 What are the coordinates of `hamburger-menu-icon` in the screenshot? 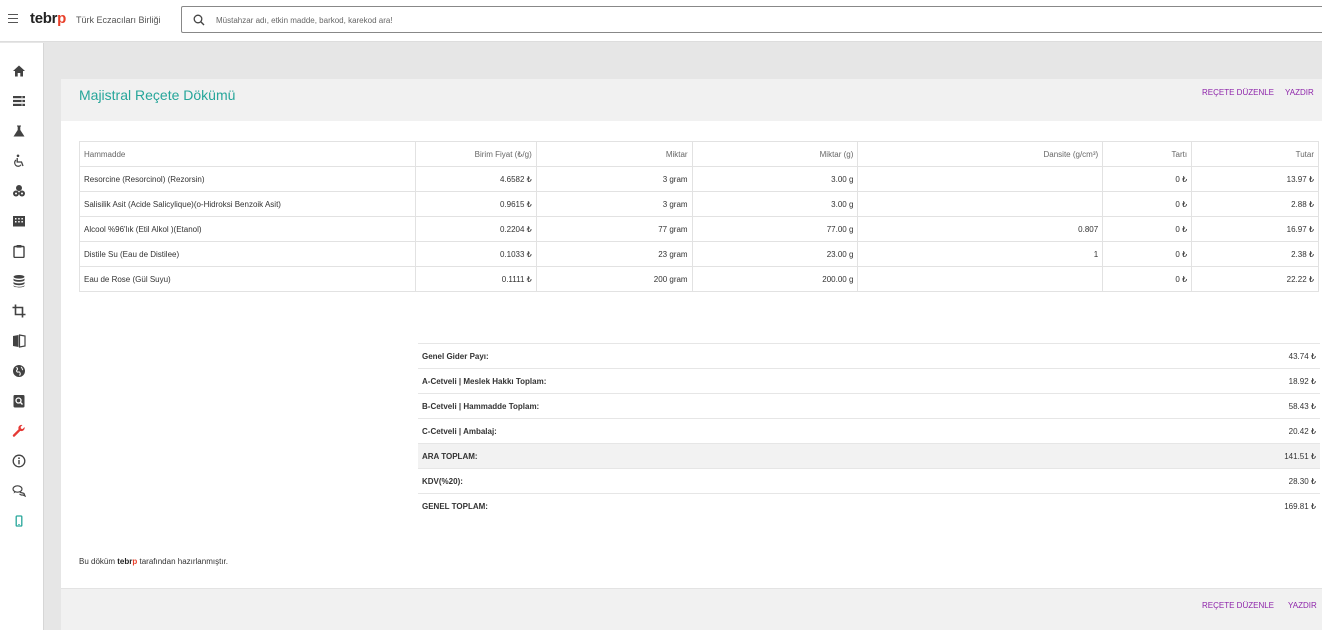 It's located at (13, 19).